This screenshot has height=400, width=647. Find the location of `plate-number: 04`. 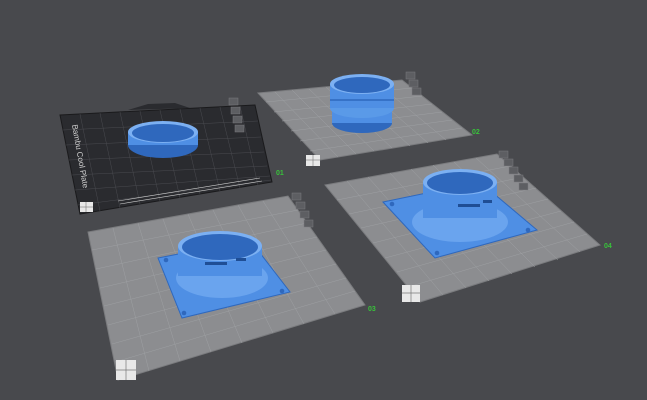

plate-number: 04 is located at coordinates (608, 246).